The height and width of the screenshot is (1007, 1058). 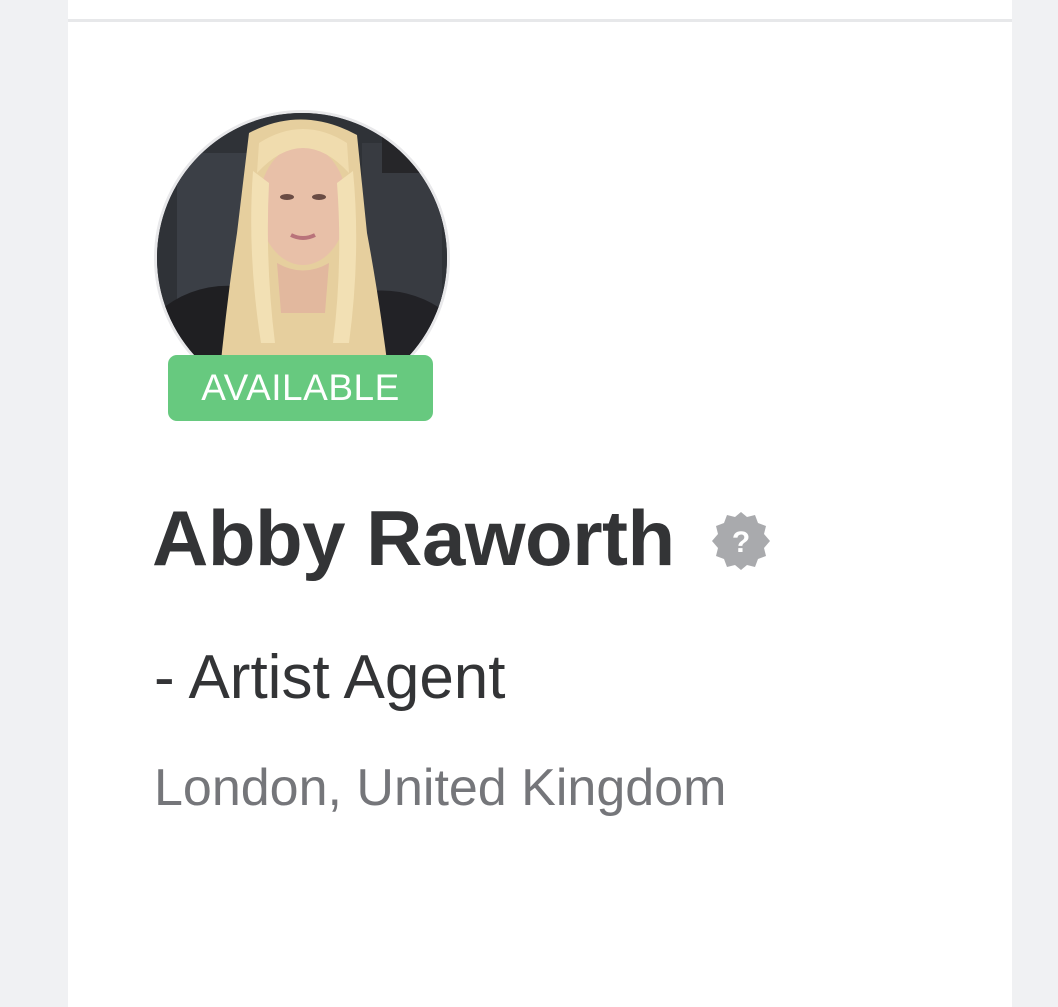 What do you see at coordinates (330, 677) in the screenshot?
I see `profile-title: - Artist Agent` at bounding box center [330, 677].